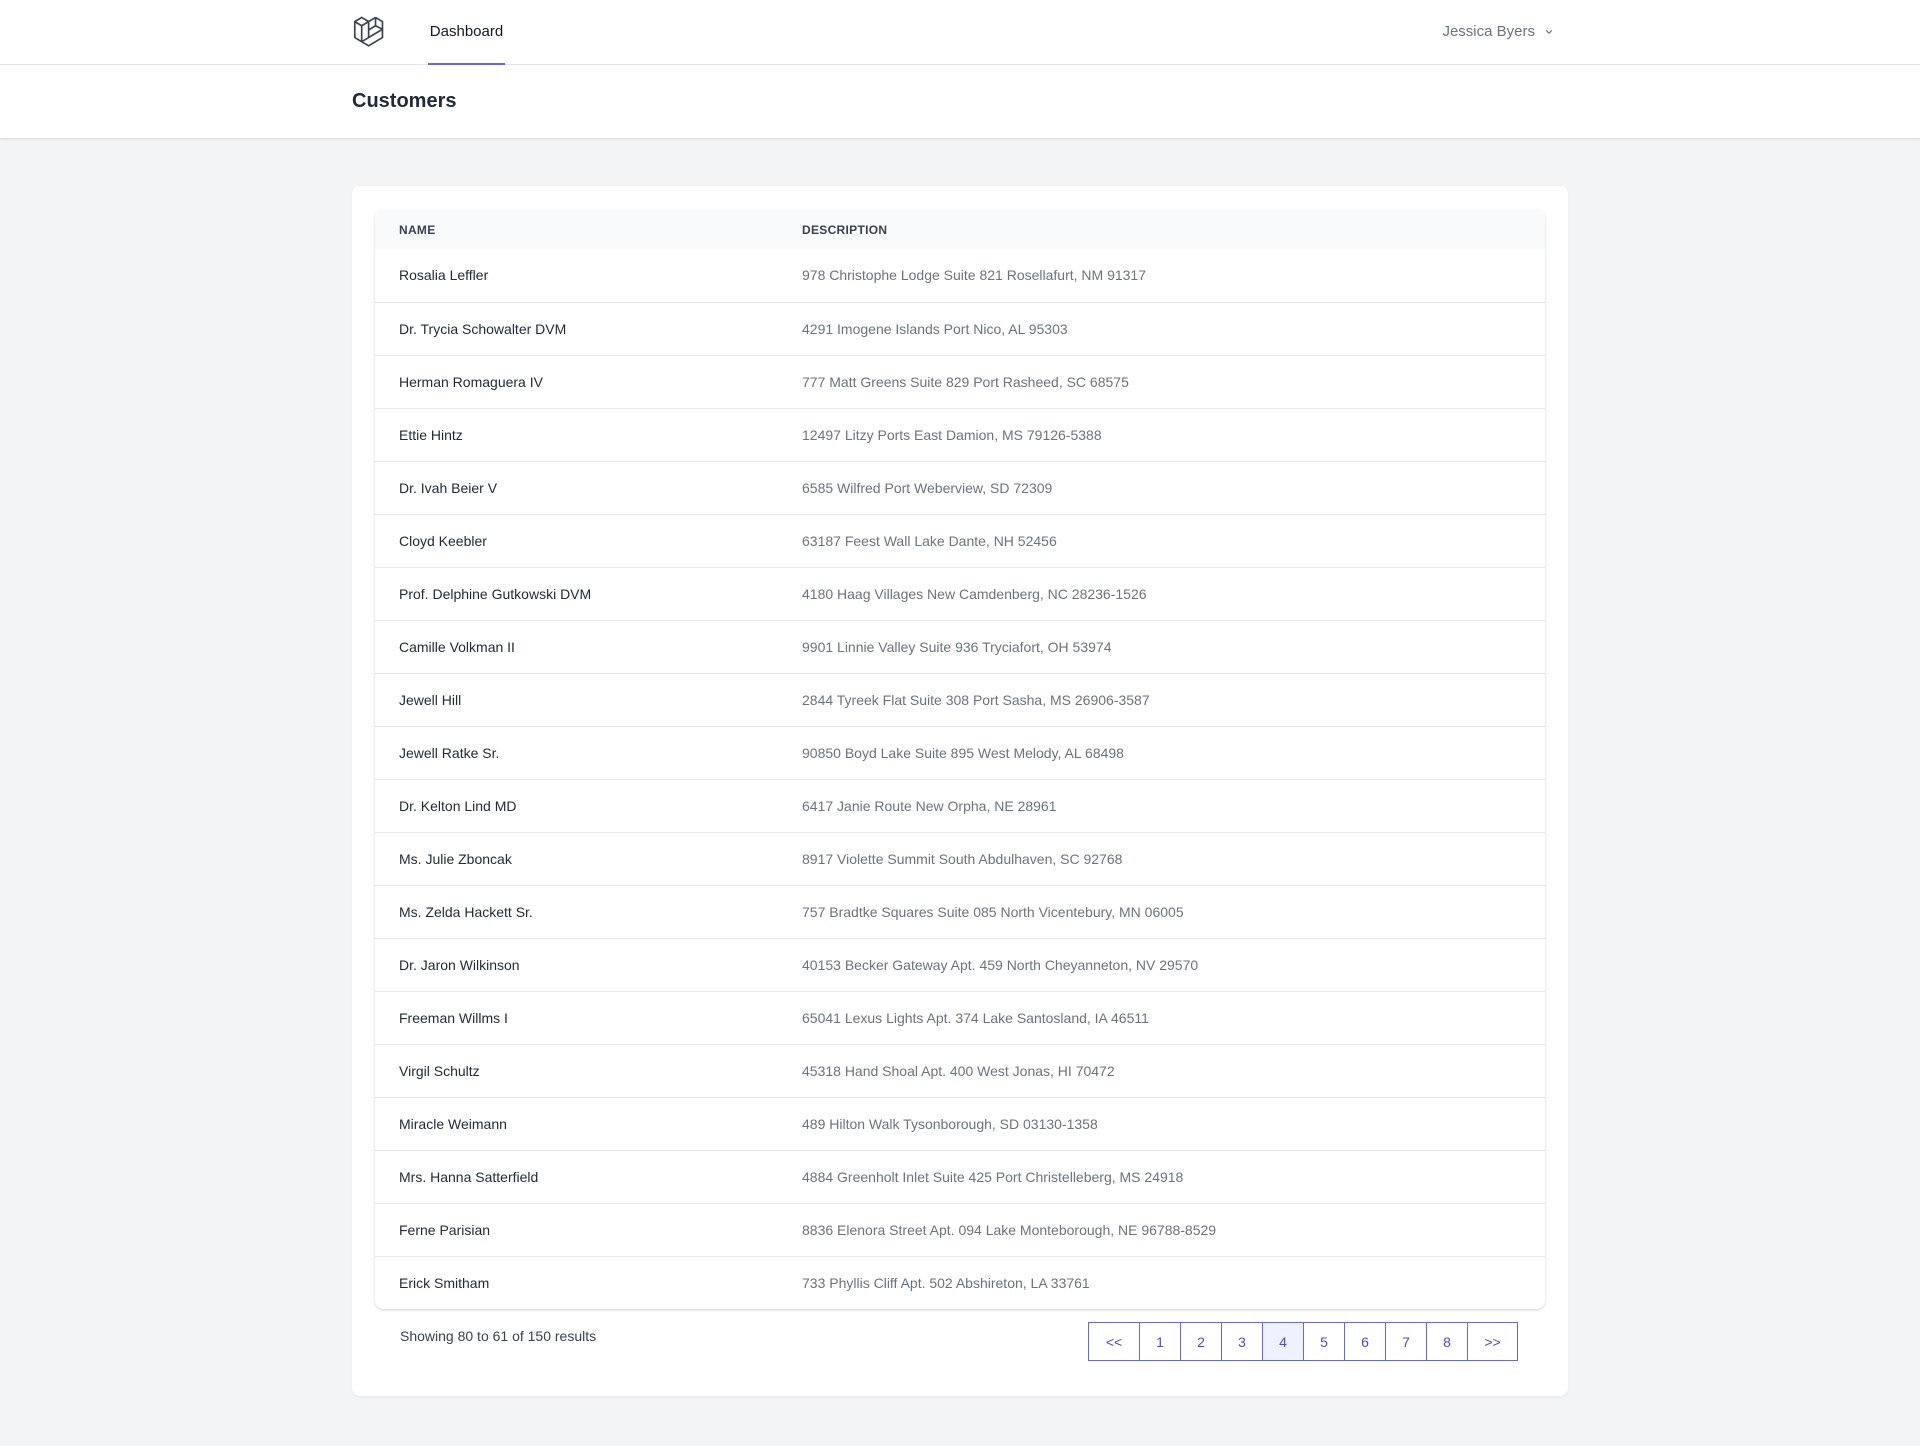 This screenshot has height=1446, width=1920. What do you see at coordinates (1241, 1341) in the screenshot?
I see `pagination-page-3-button: 3` at bounding box center [1241, 1341].